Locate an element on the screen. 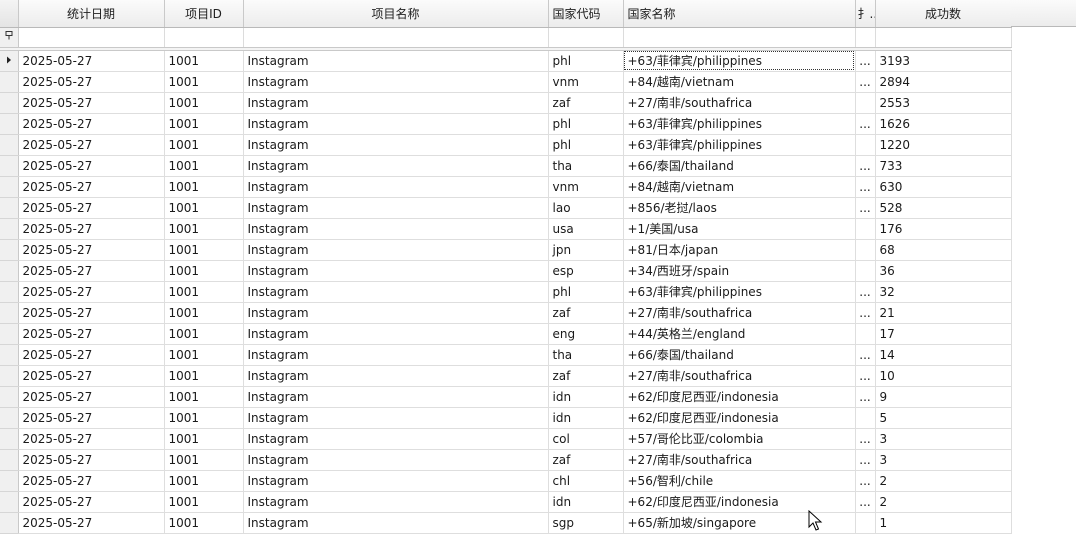  cell-success-count: 2 is located at coordinates (943, 481).